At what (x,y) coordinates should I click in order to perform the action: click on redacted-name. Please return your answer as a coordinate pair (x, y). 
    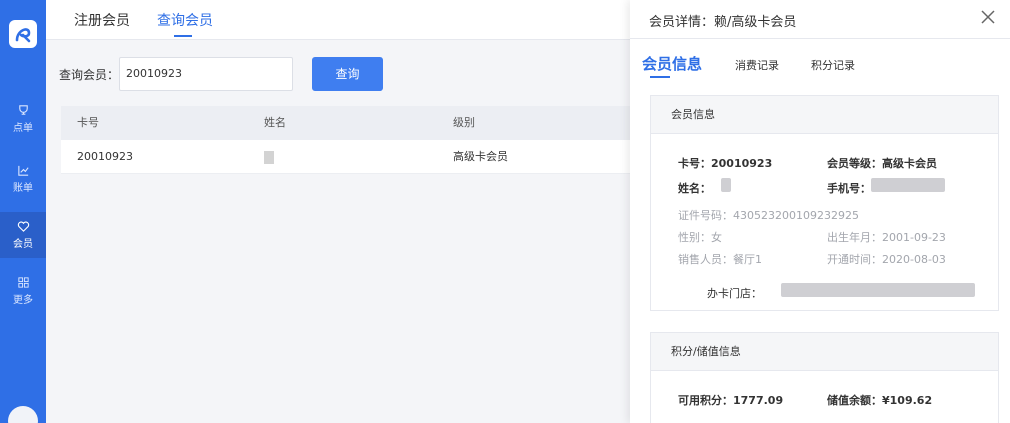
    Looking at the image, I should click on (269, 157).